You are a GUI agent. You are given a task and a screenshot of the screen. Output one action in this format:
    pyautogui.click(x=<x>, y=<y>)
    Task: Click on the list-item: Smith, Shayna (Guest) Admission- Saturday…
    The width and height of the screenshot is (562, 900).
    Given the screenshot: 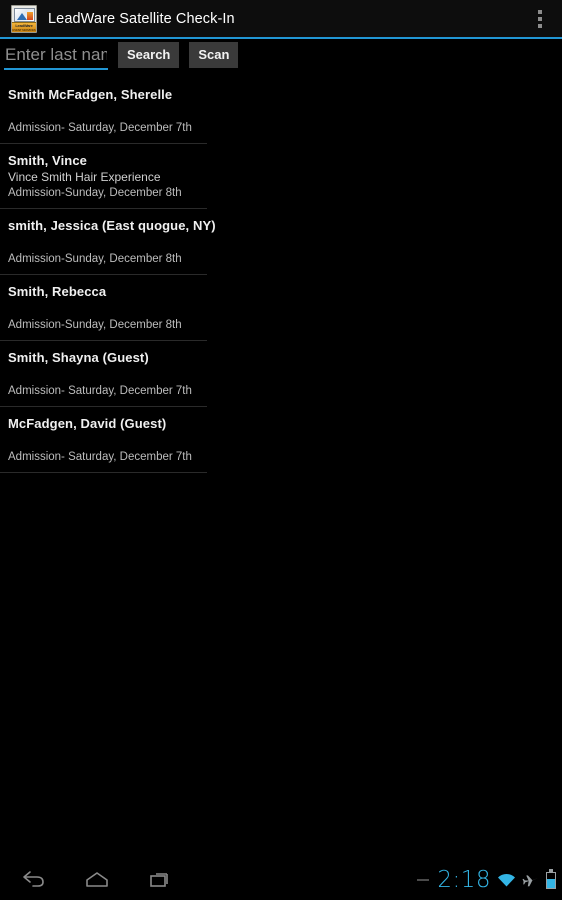 What is the action you would take?
    pyautogui.click(x=103, y=374)
    